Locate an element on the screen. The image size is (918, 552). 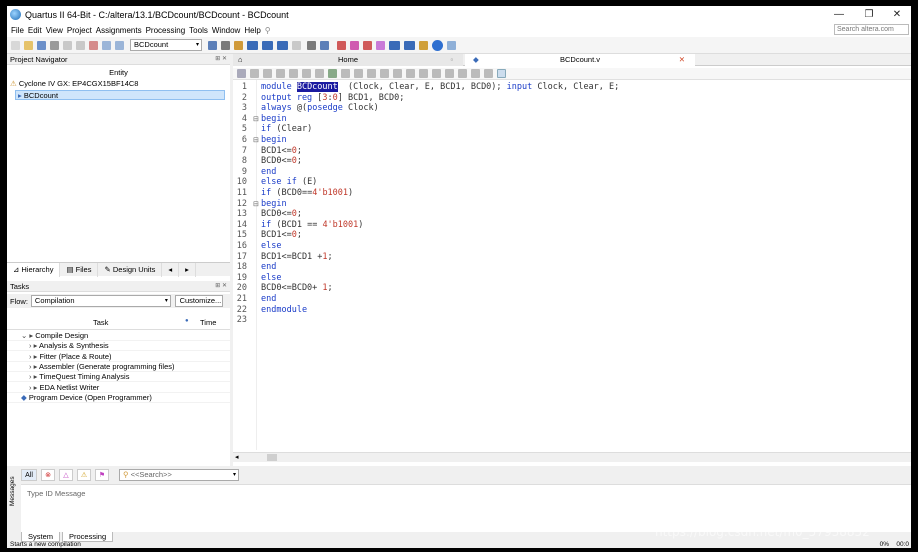
info-icon is located at coordinates (451, 45).